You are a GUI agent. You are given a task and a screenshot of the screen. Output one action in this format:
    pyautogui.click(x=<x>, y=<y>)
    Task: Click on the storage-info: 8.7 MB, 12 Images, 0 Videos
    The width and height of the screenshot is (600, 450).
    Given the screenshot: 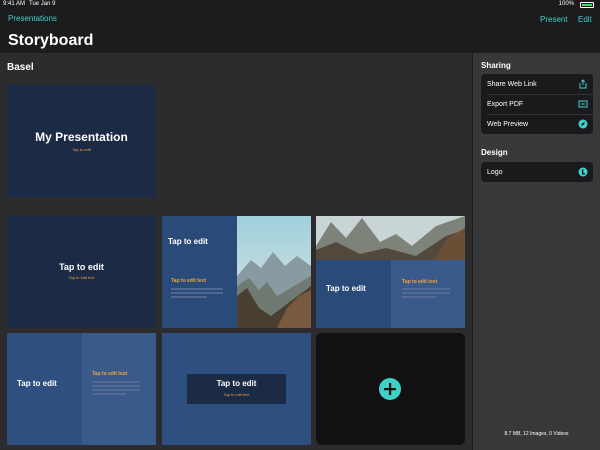 What is the action you would take?
    pyautogui.click(x=536, y=434)
    